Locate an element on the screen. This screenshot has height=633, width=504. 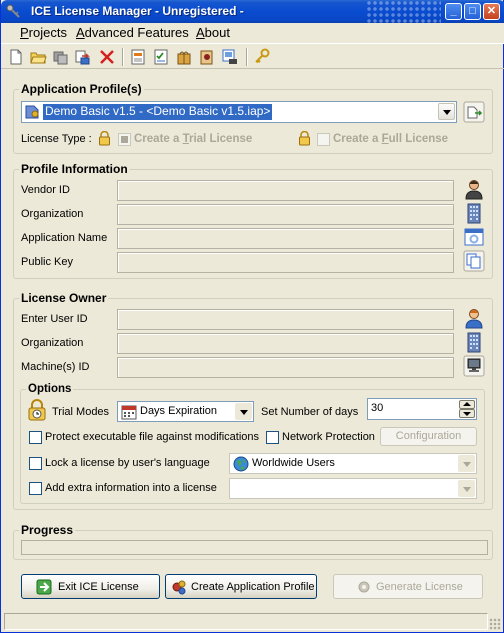
owner-organization-label: Organization is located at coordinates (52, 343).